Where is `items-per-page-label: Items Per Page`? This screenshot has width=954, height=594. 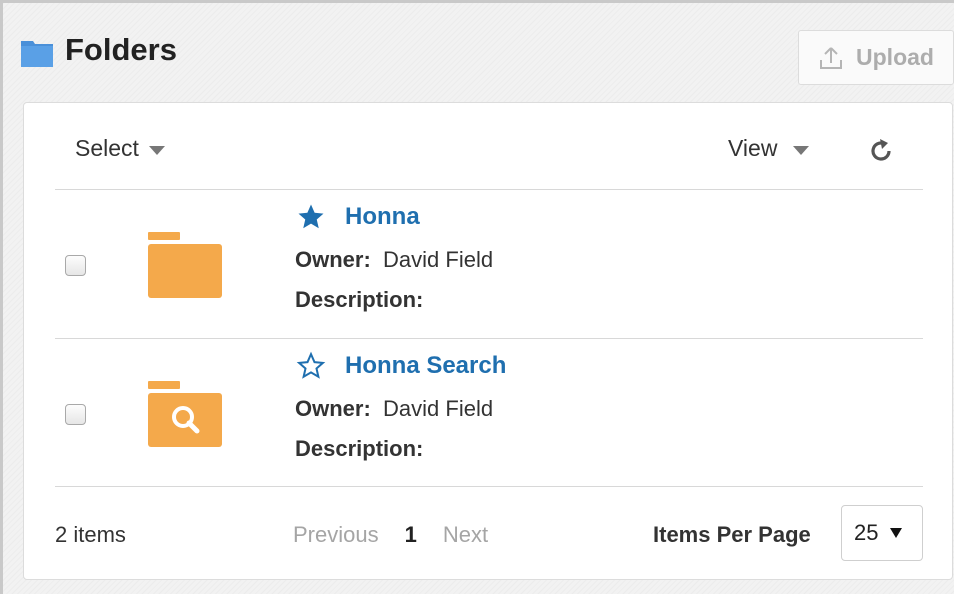 items-per-page-label: Items Per Page is located at coordinates (732, 534).